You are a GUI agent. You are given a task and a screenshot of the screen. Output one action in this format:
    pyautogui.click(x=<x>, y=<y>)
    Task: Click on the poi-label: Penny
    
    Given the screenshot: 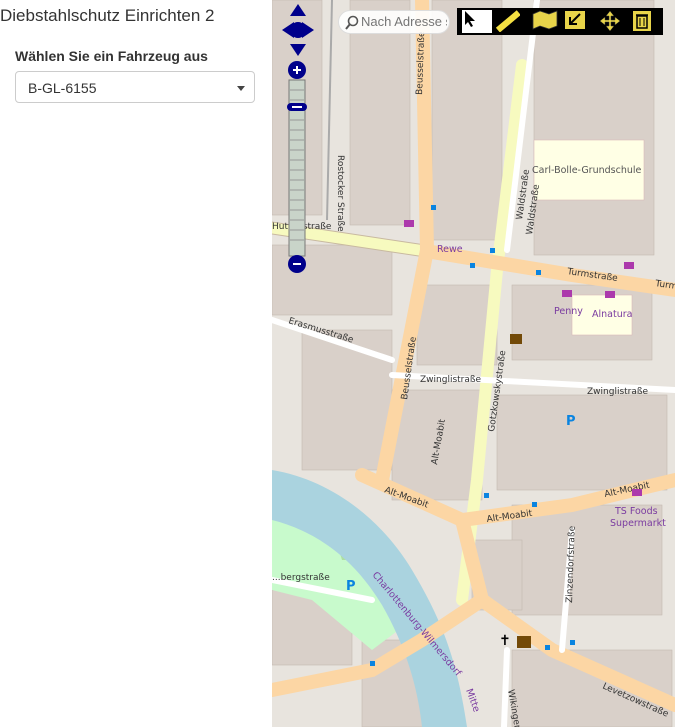 What is the action you would take?
    pyautogui.click(x=568, y=311)
    